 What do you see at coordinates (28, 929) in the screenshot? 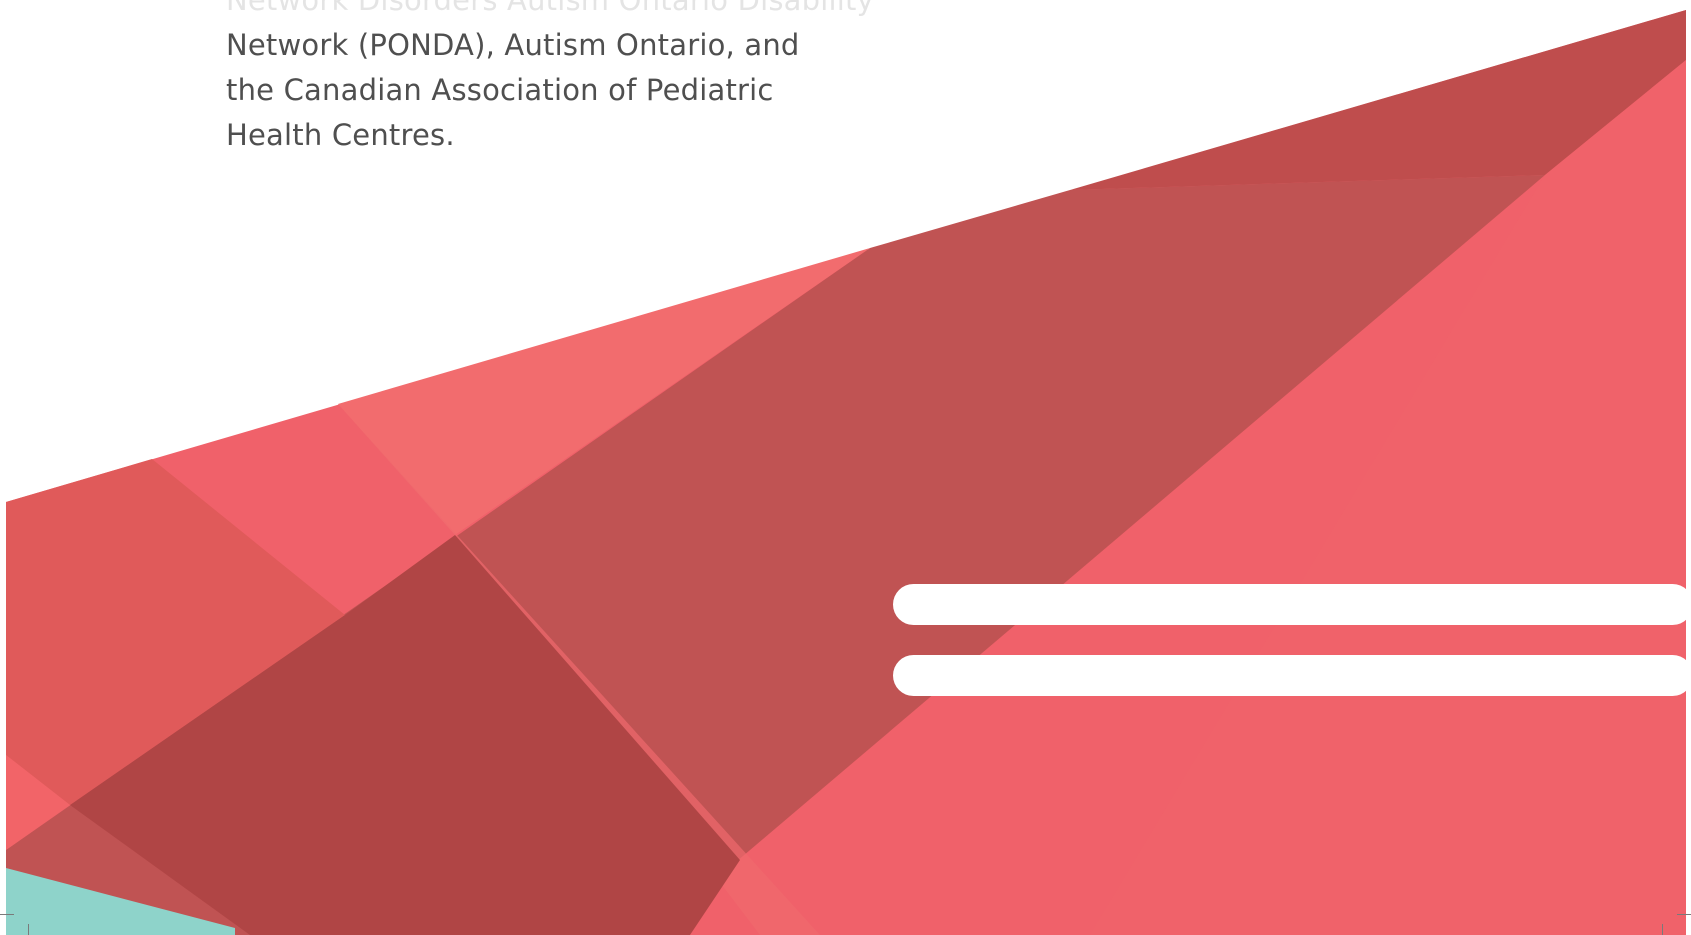
I see `crop-mark-left-vertical` at bounding box center [28, 929].